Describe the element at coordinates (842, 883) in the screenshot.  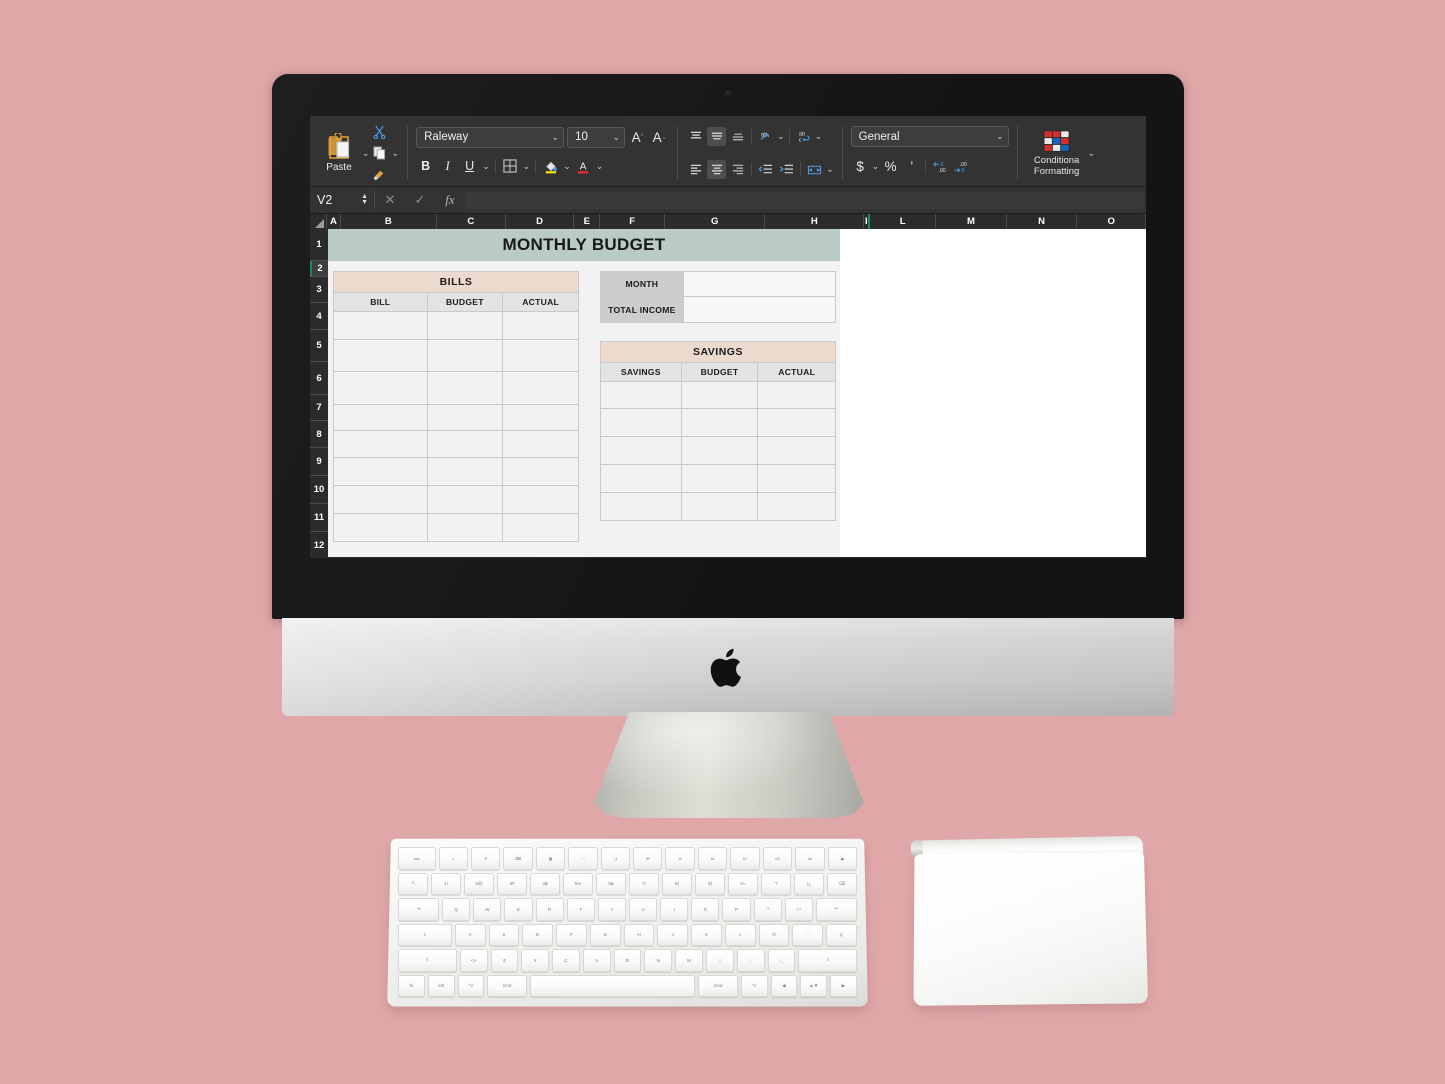
I see `key: ⌫` at that location.